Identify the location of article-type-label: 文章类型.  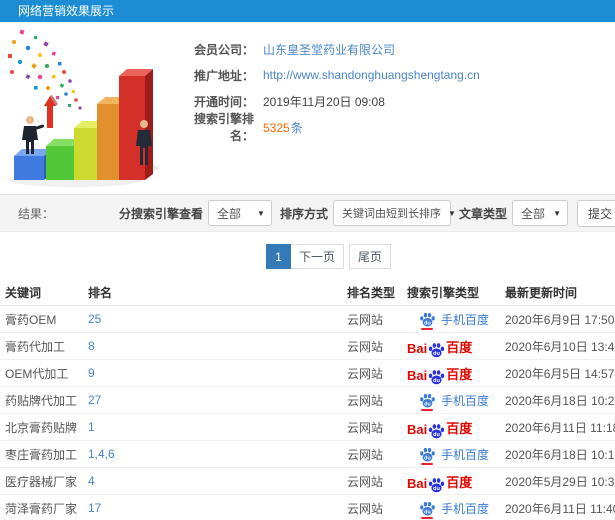
(482, 213).